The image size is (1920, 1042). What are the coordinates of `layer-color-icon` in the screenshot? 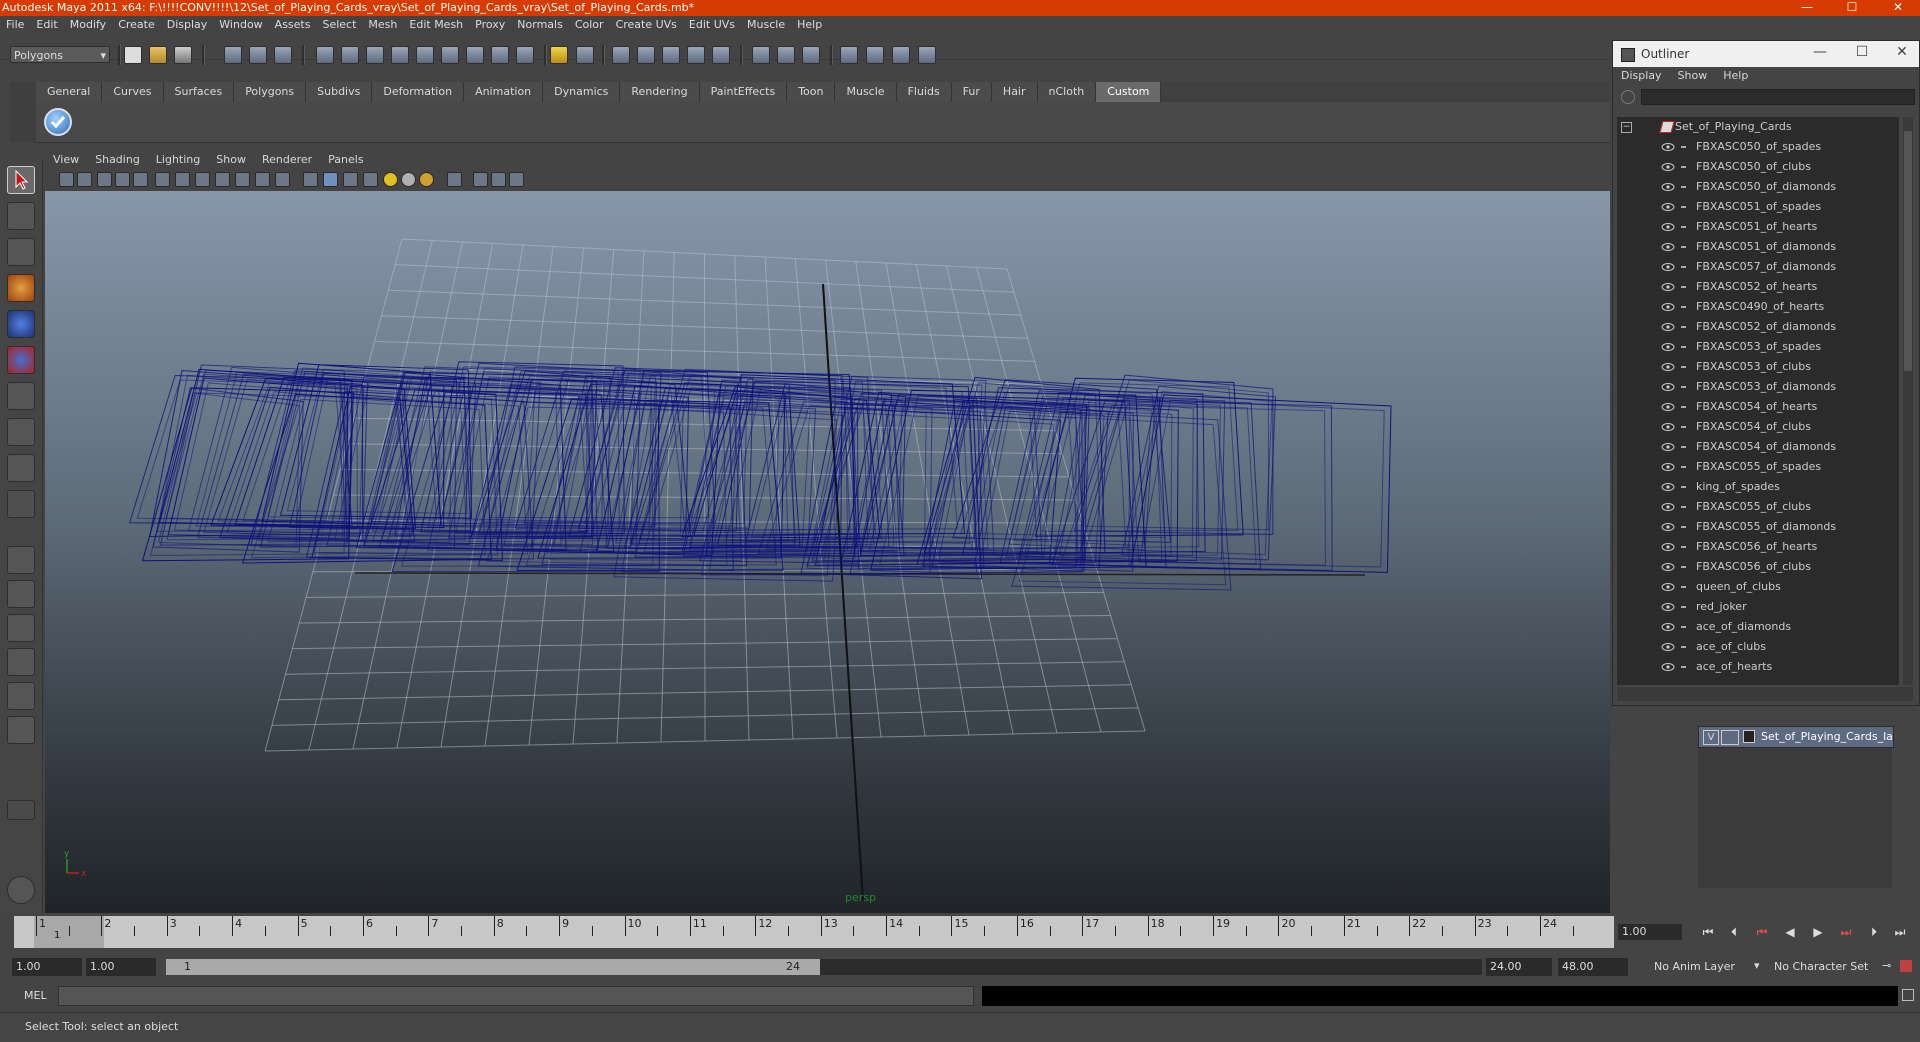 It's located at (1749, 736).